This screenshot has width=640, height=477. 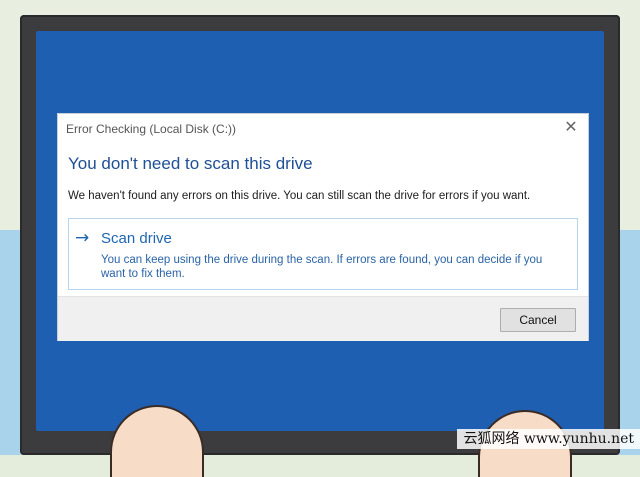 What do you see at coordinates (548, 439) in the screenshot?
I see `watermark: 云狐网络 www.yunhu.net` at bounding box center [548, 439].